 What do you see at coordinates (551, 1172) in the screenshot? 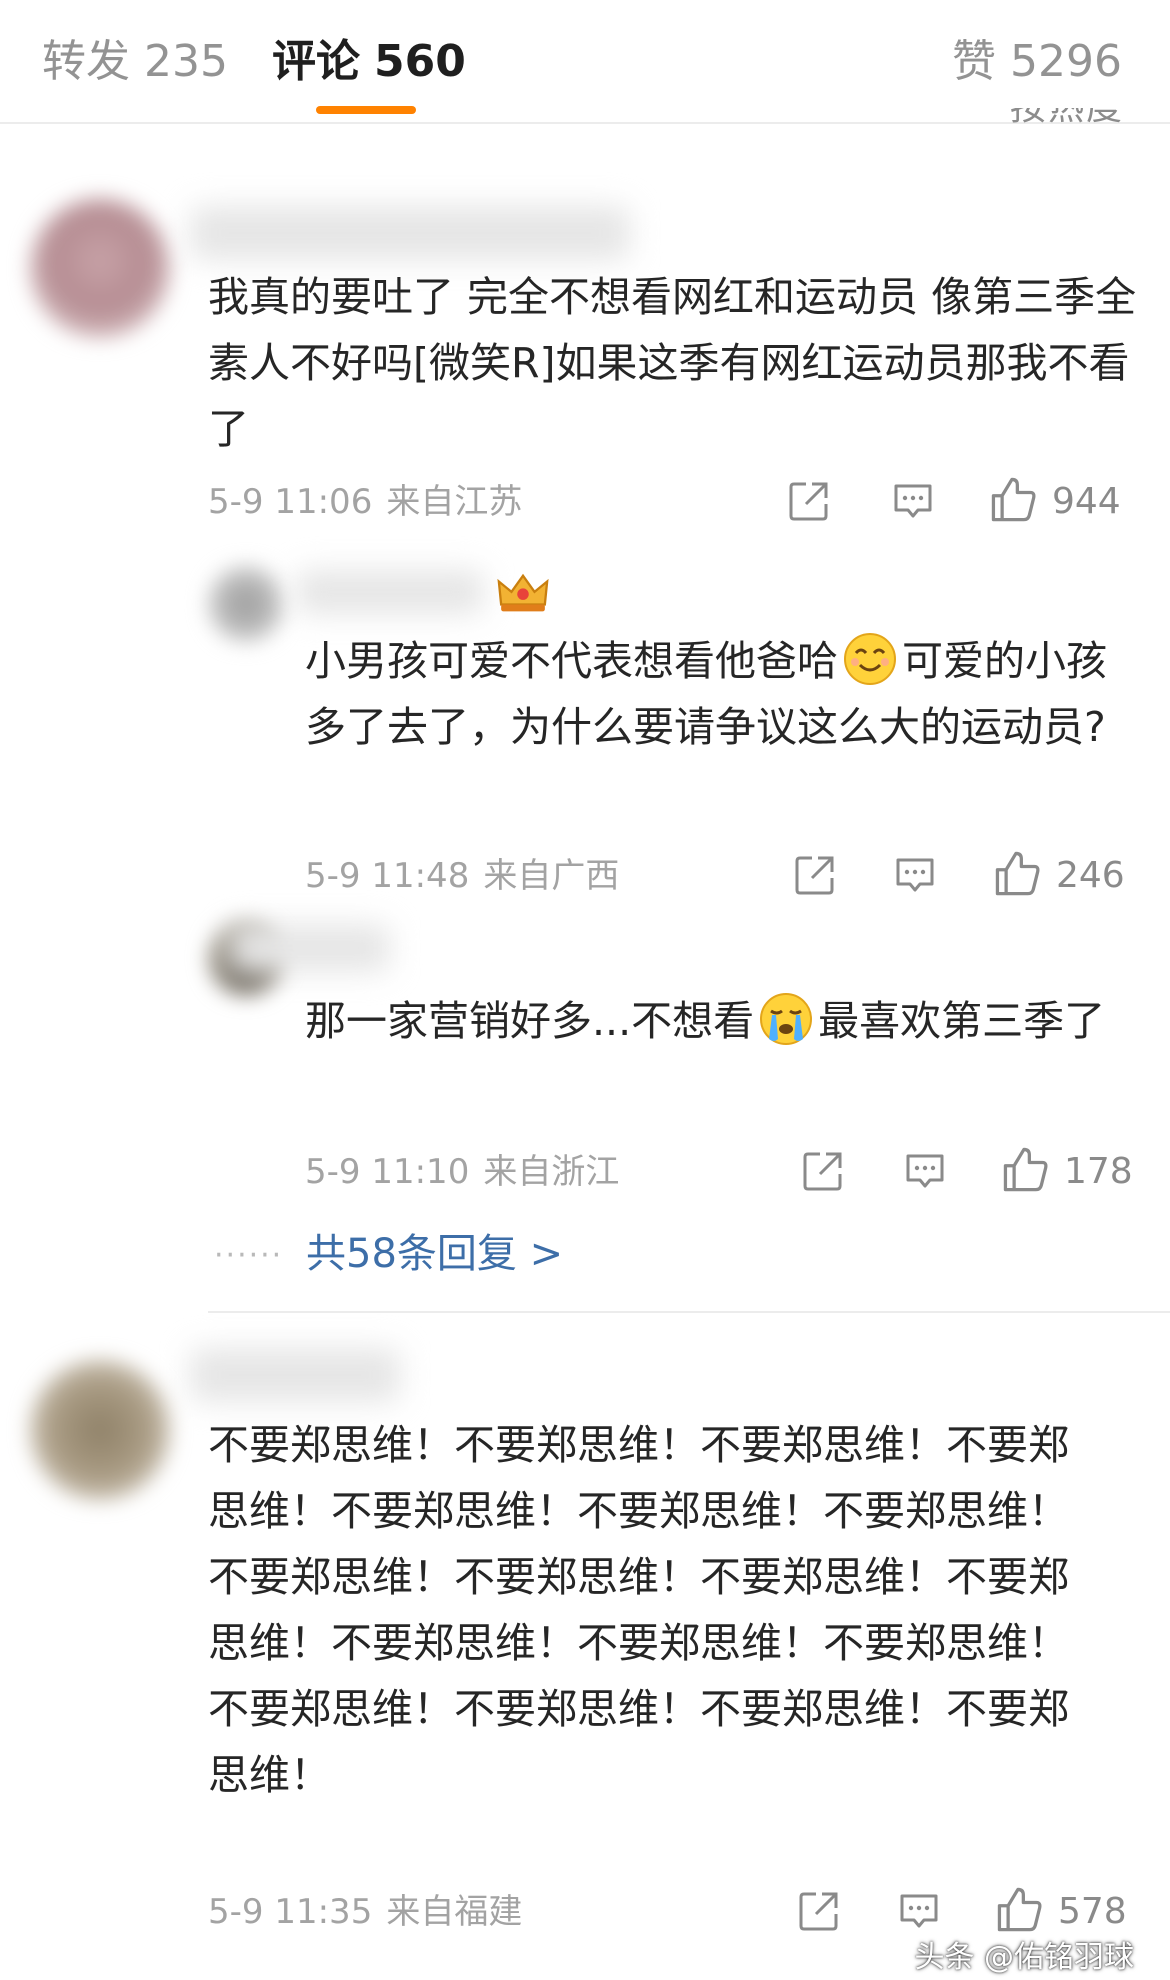
I see `reply-location: 来自浙江` at bounding box center [551, 1172].